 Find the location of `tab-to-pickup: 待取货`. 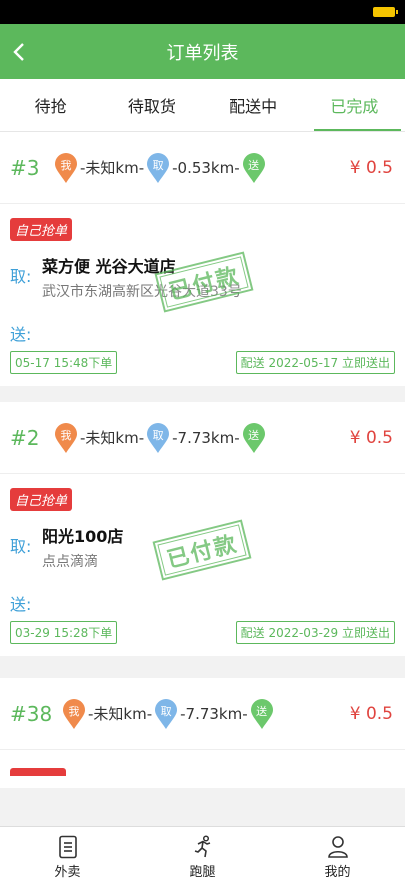

tab-to-pickup: 待取货 is located at coordinates (151, 105).